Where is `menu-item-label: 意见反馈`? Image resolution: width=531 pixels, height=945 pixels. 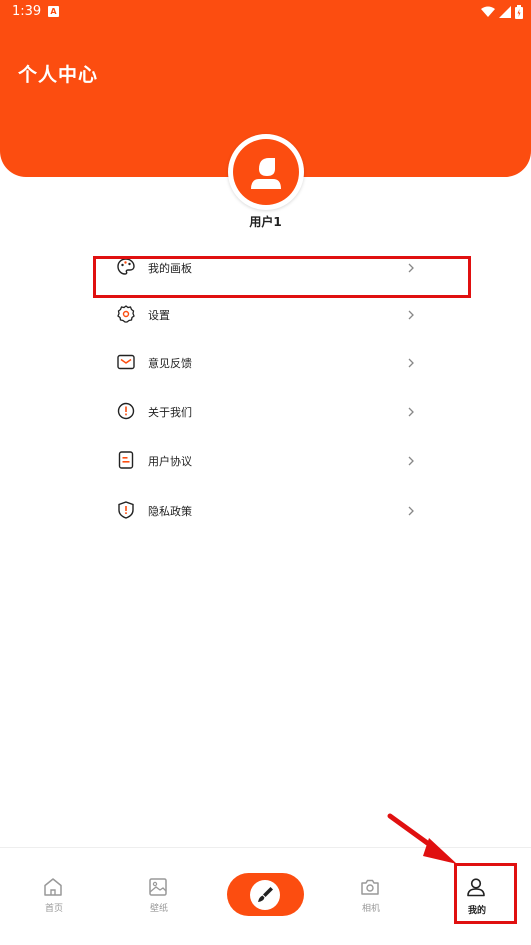 menu-item-label: 意见反馈 is located at coordinates (170, 363).